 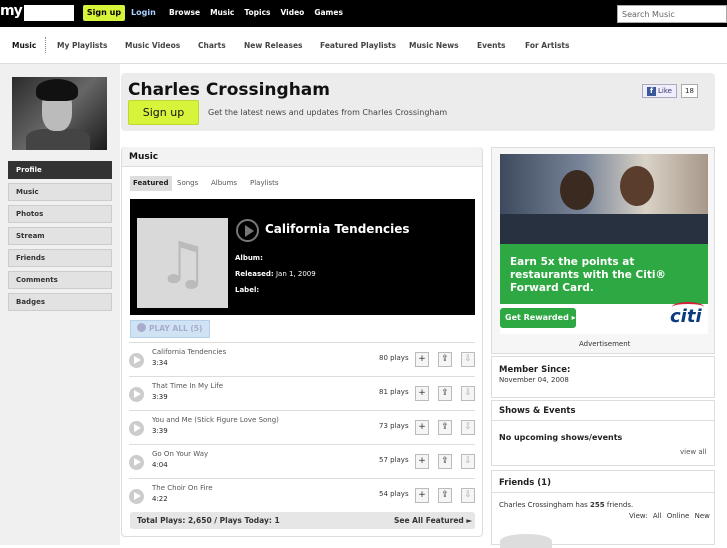 What do you see at coordinates (187, 386) in the screenshot?
I see `track-name: That Time In My Life` at bounding box center [187, 386].